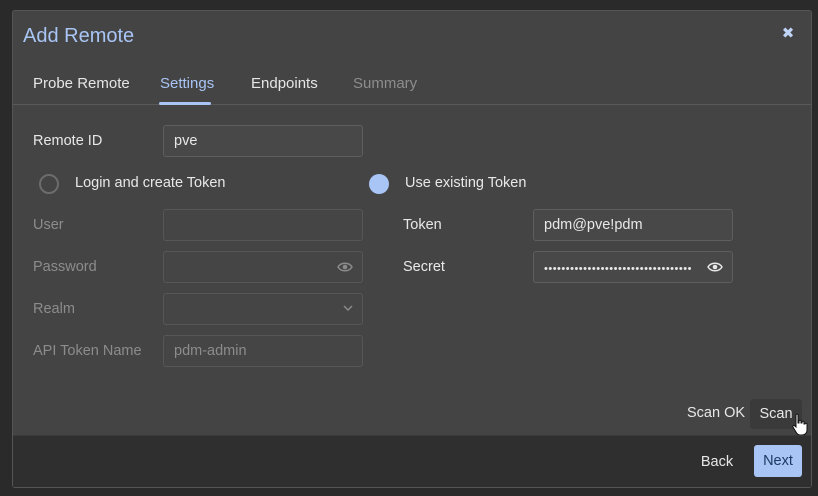  What do you see at coordinates (263, 309) in the screenshot?
I see `realm-select` at bounding box center [263, 309].